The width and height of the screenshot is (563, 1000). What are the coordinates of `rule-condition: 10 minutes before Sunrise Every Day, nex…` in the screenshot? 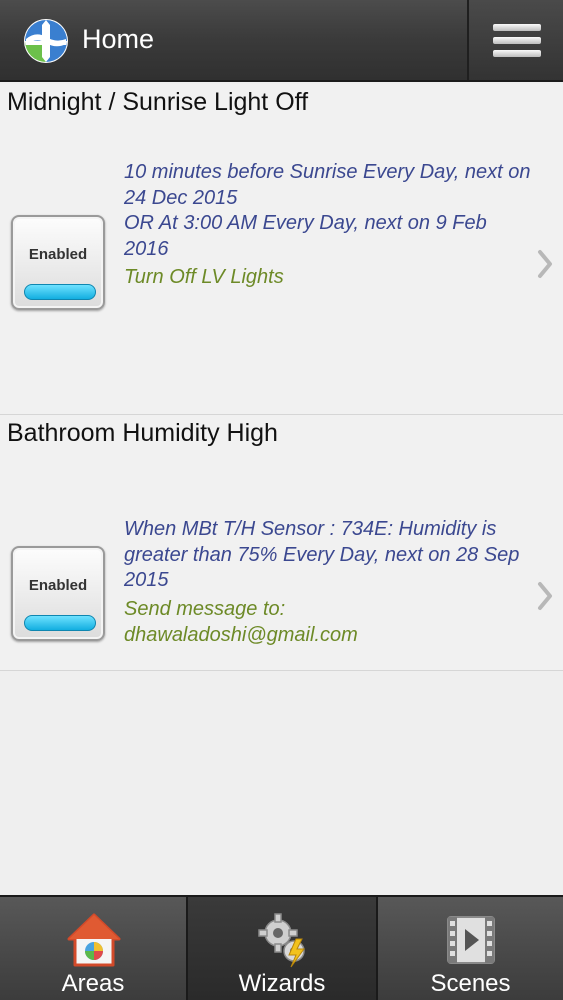 It's located at (327, 210).